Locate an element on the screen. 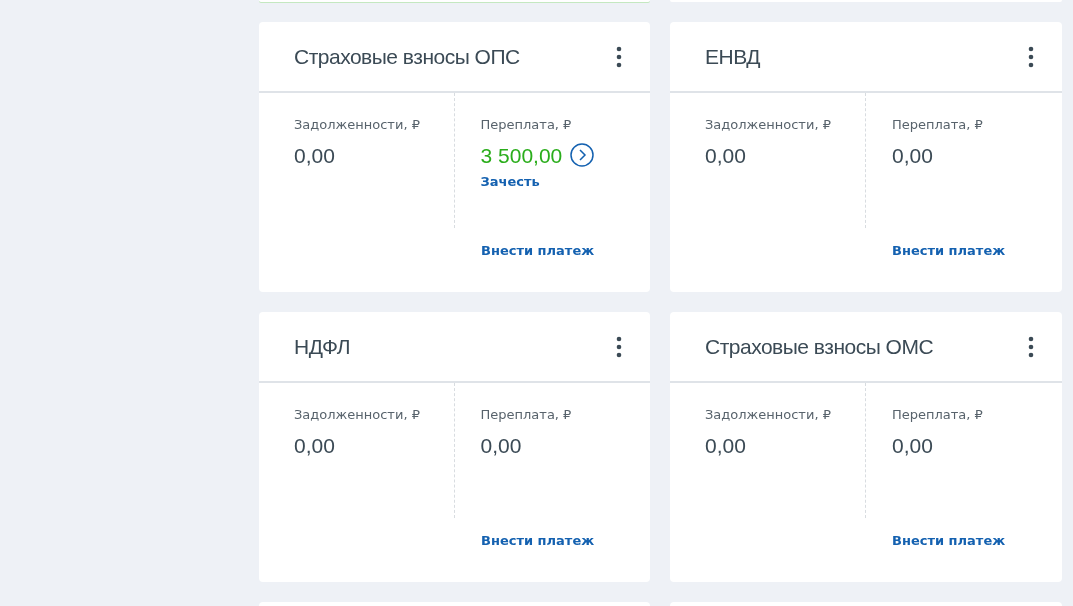 This screenshot has width=1073, height=606. card-title: ЕНВД is located at coordinates (732, 56).